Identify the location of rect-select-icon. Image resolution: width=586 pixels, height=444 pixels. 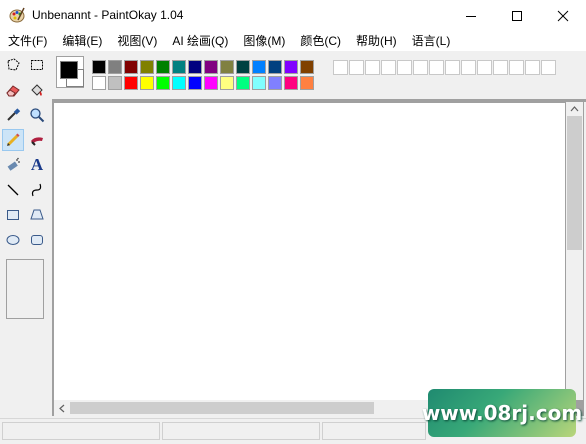
(37, 65).